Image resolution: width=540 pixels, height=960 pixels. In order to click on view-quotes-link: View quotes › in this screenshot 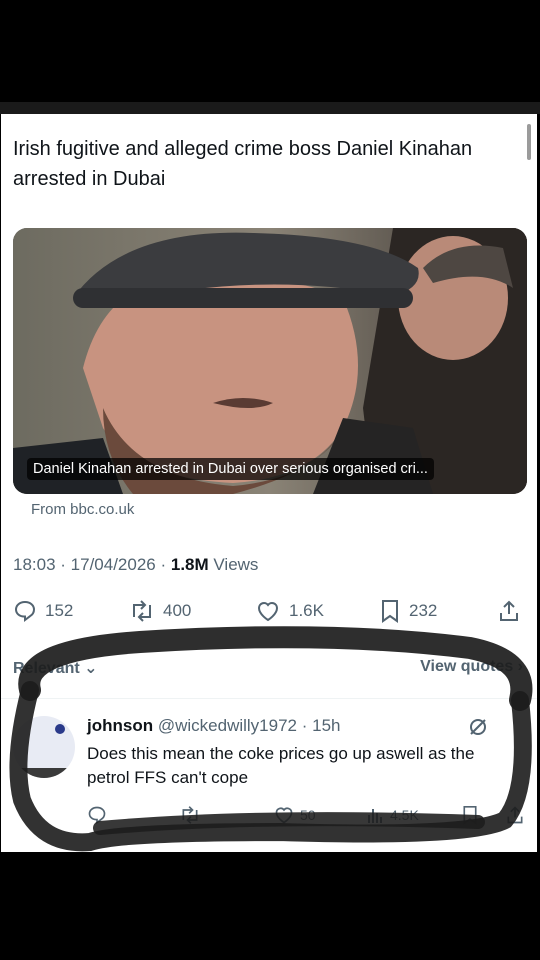, I will do `click(471, 667)`.